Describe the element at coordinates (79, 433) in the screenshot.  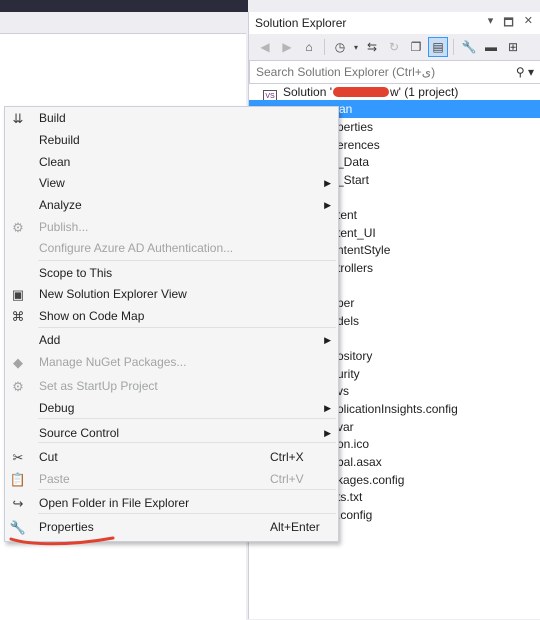
I see `menu-item-label: Source Control` at that location.